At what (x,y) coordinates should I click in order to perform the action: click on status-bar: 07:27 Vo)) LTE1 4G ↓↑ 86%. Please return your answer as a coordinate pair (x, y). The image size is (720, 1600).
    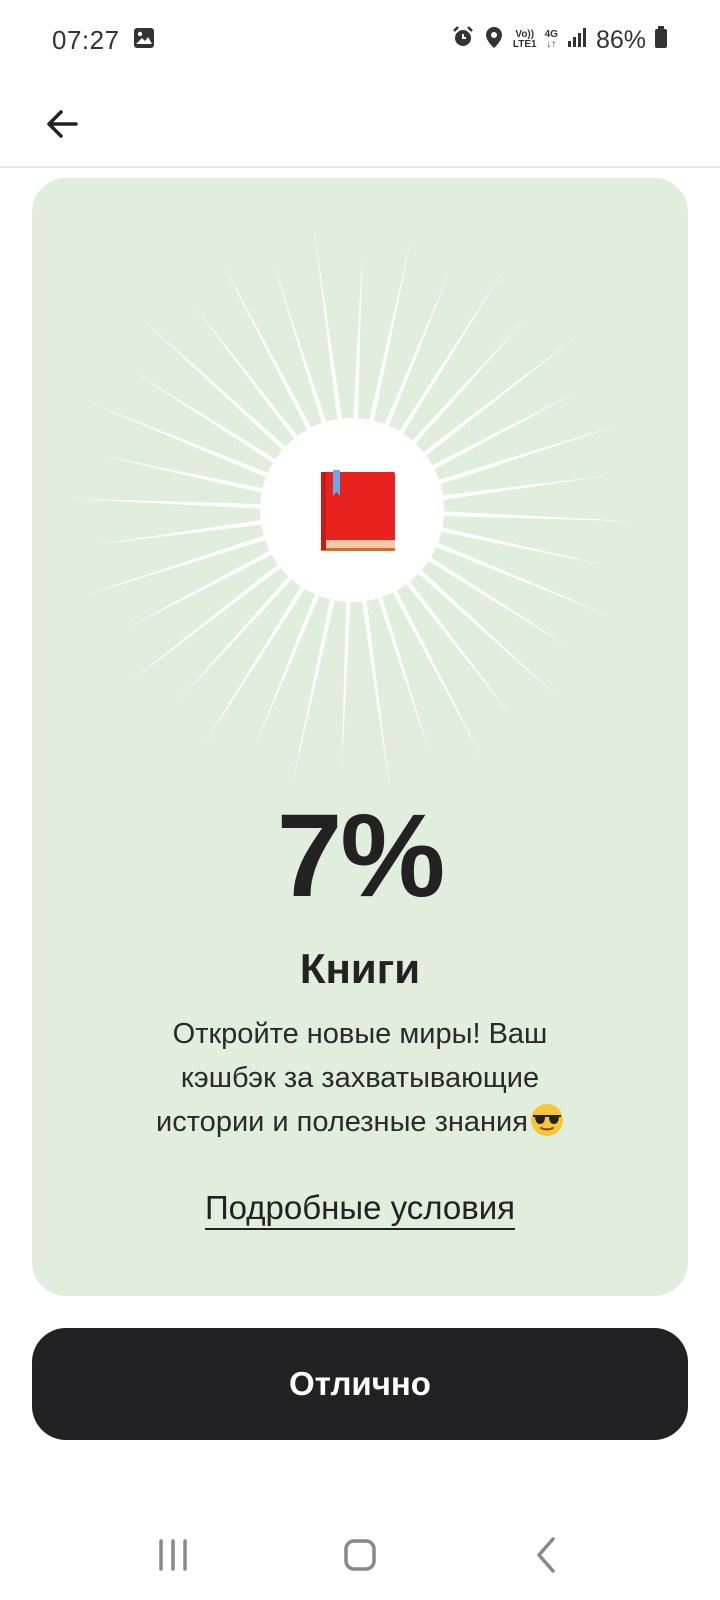
    Looking at the image, I should click on (360, 40).